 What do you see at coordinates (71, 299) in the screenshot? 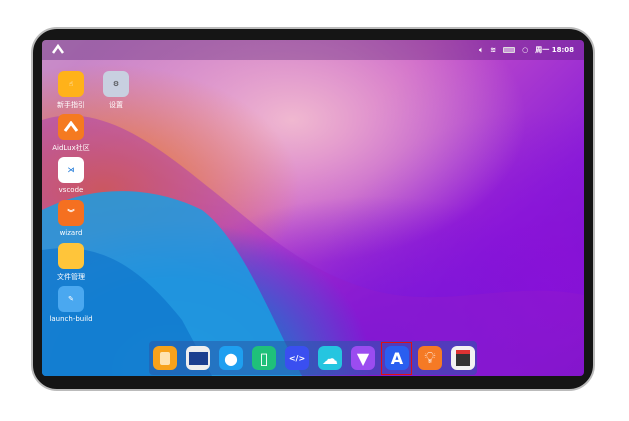
I see `tools-icon: ✎` at bounding box center [71, 299].